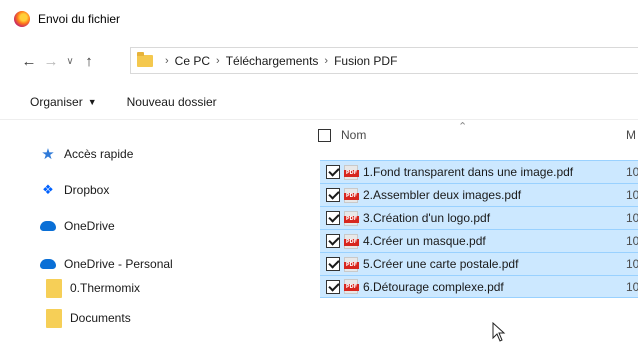 The image size is (638, 345). I want to click on title-bar: Envoi du fichier, so click(319, 19).